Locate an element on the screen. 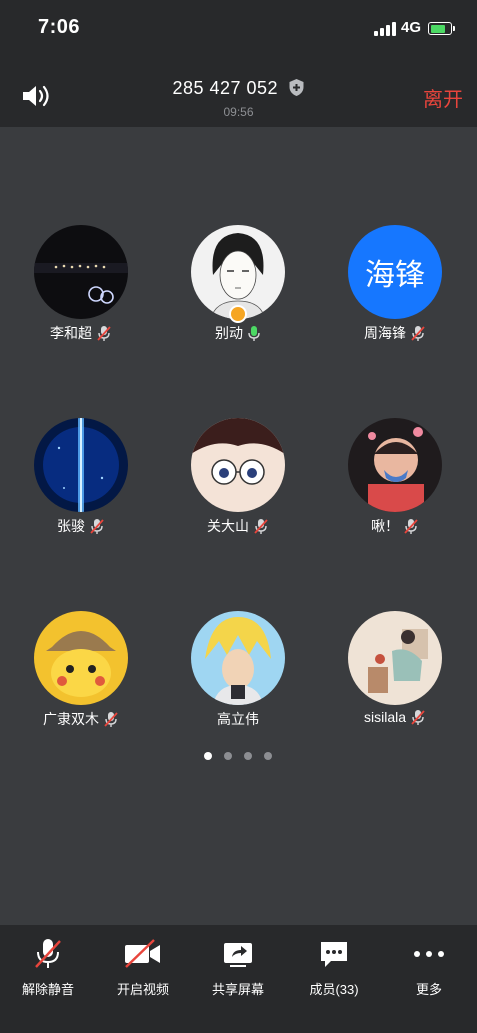  video-off-icon is located at coordinates (142, 953).